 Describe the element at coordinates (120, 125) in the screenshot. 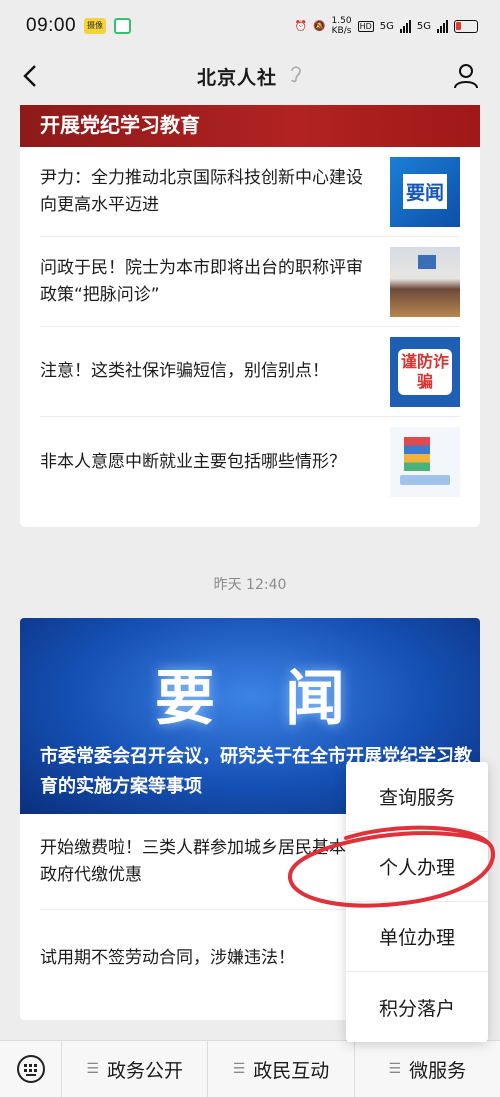

I see `banner-text: 开展党纪学习教育` at that location.